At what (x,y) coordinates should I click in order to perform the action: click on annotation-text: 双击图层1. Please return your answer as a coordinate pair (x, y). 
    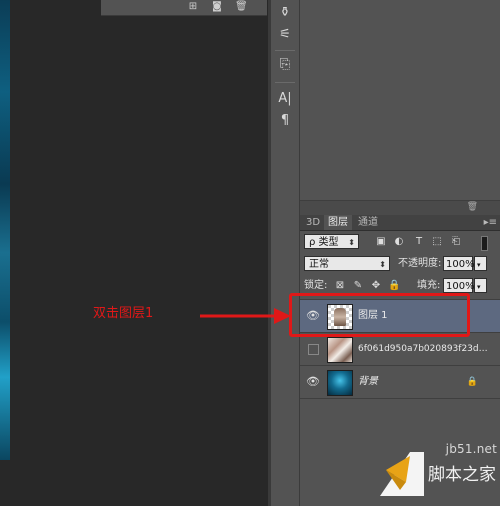
    Looking at the image, I should click on (123, 313).